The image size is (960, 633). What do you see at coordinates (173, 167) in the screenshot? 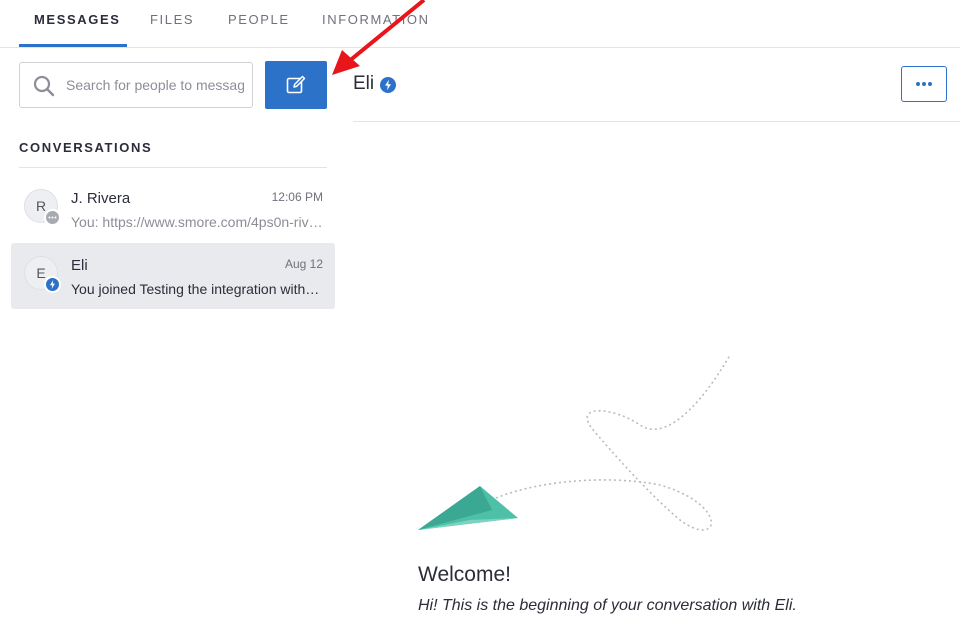
I see `conversations-divider` at bounding box center [173, 167].